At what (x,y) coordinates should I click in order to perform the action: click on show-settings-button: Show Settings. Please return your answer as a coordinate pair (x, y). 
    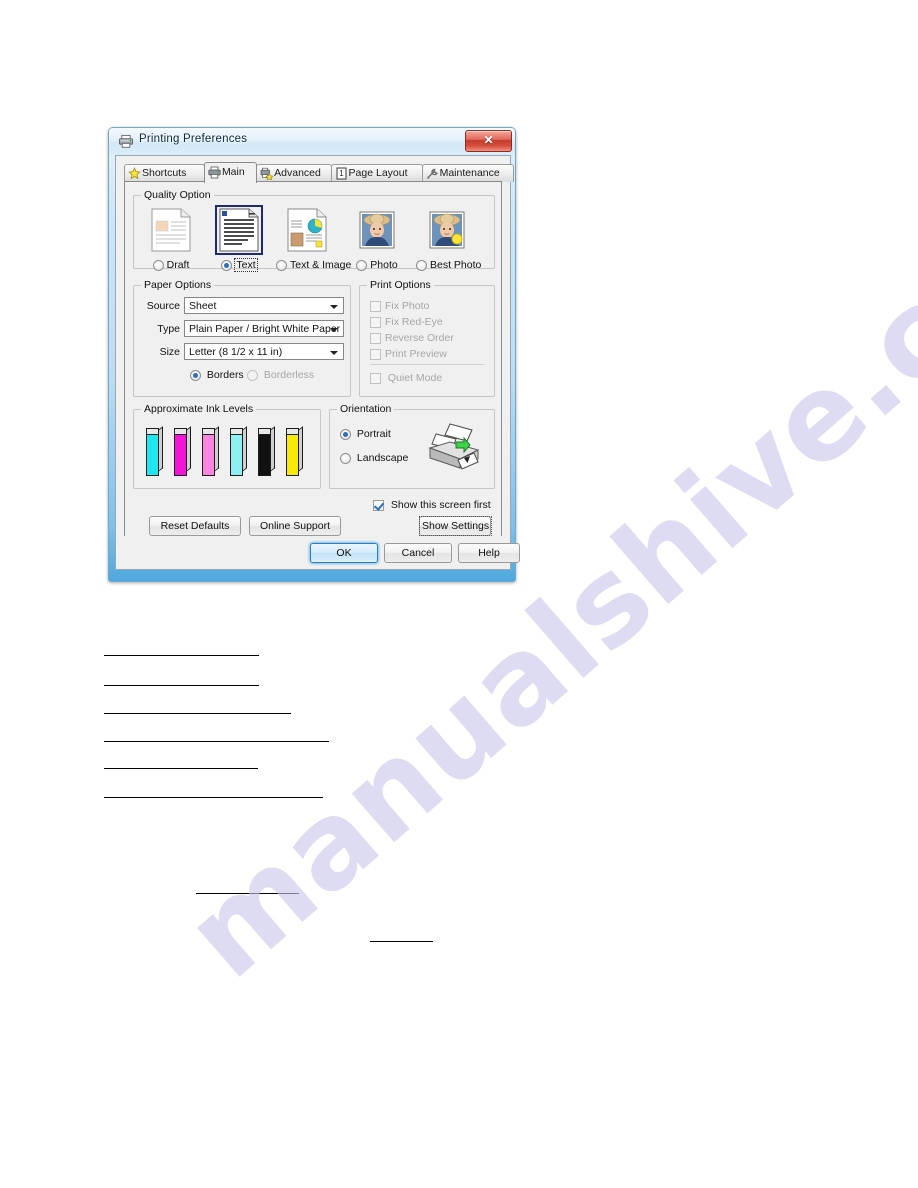
    Looking at the image, I should click on (455, 526).